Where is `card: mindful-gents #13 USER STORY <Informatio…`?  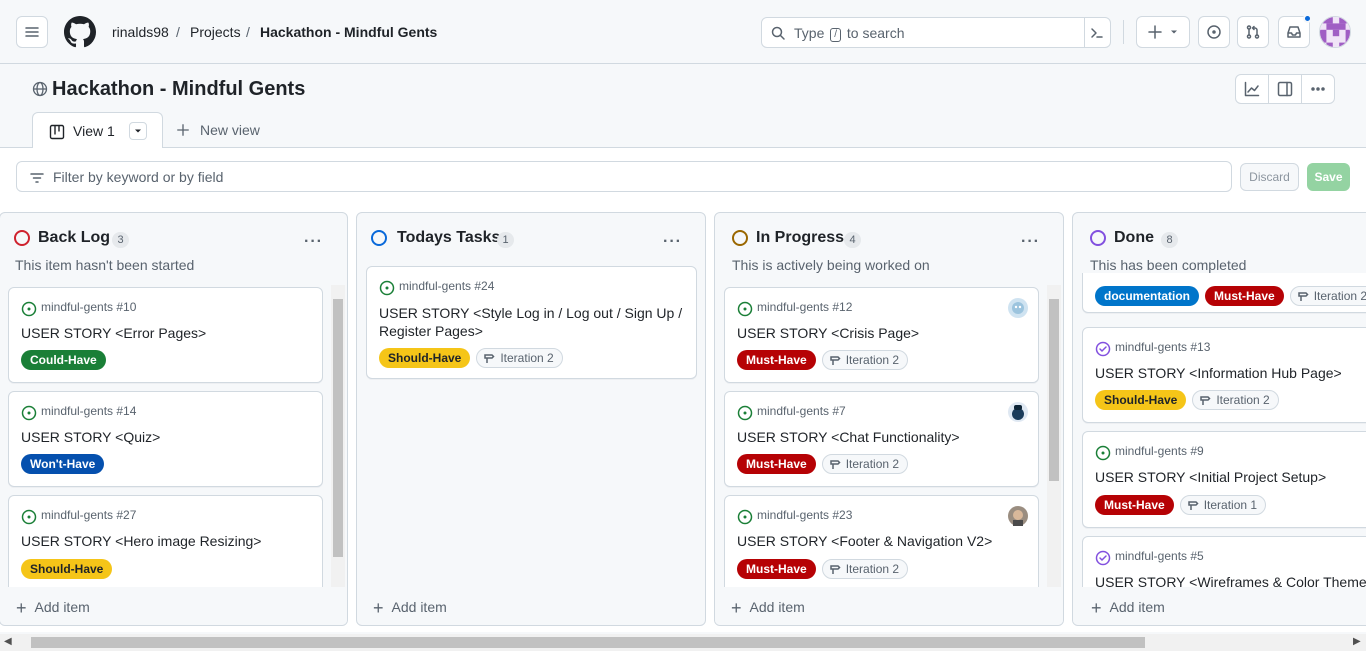 card: mindful-gents #13 USER STORY <Informatio… is located at coordinates (1224, 375).